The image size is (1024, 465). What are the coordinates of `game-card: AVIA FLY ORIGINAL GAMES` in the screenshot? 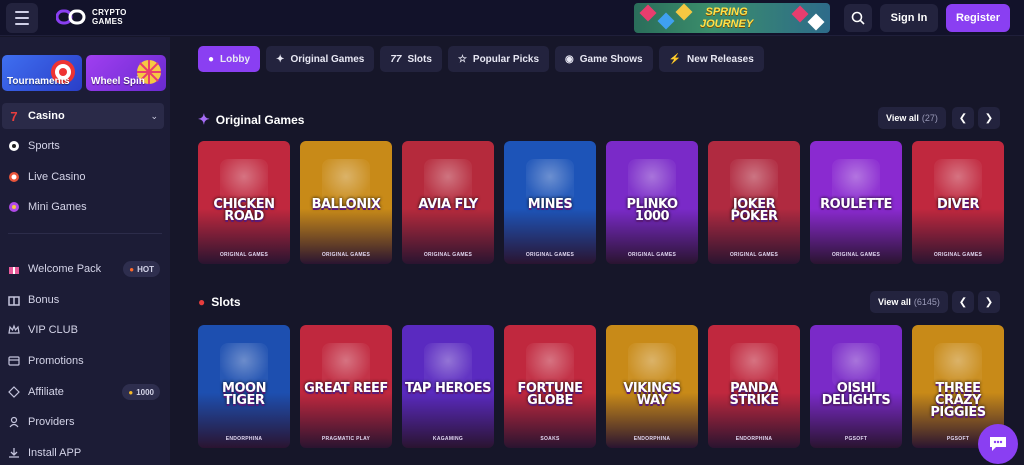 It's located at (448, 202).